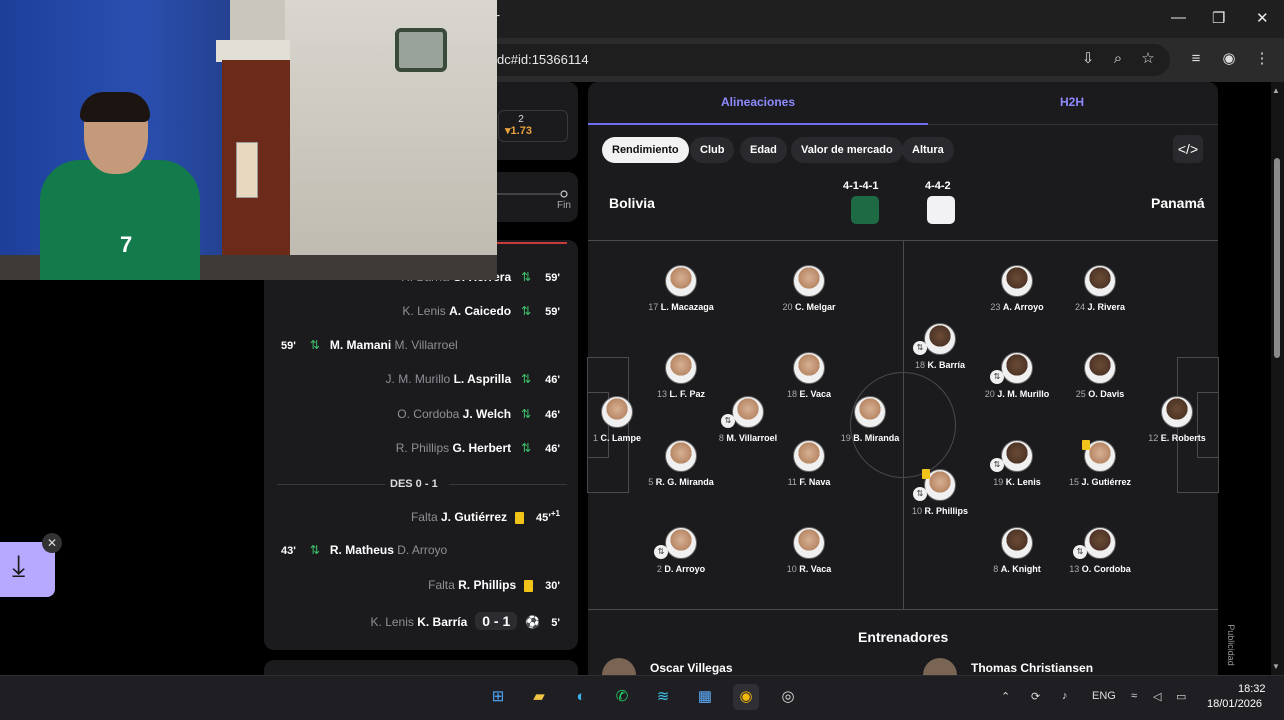 The image size is (1284, 720). Describe the element at coordinates (369, 348) in the screenshot. I see `event-row: 59' ⇅ M. Mamani M. Villarroel` at that location.